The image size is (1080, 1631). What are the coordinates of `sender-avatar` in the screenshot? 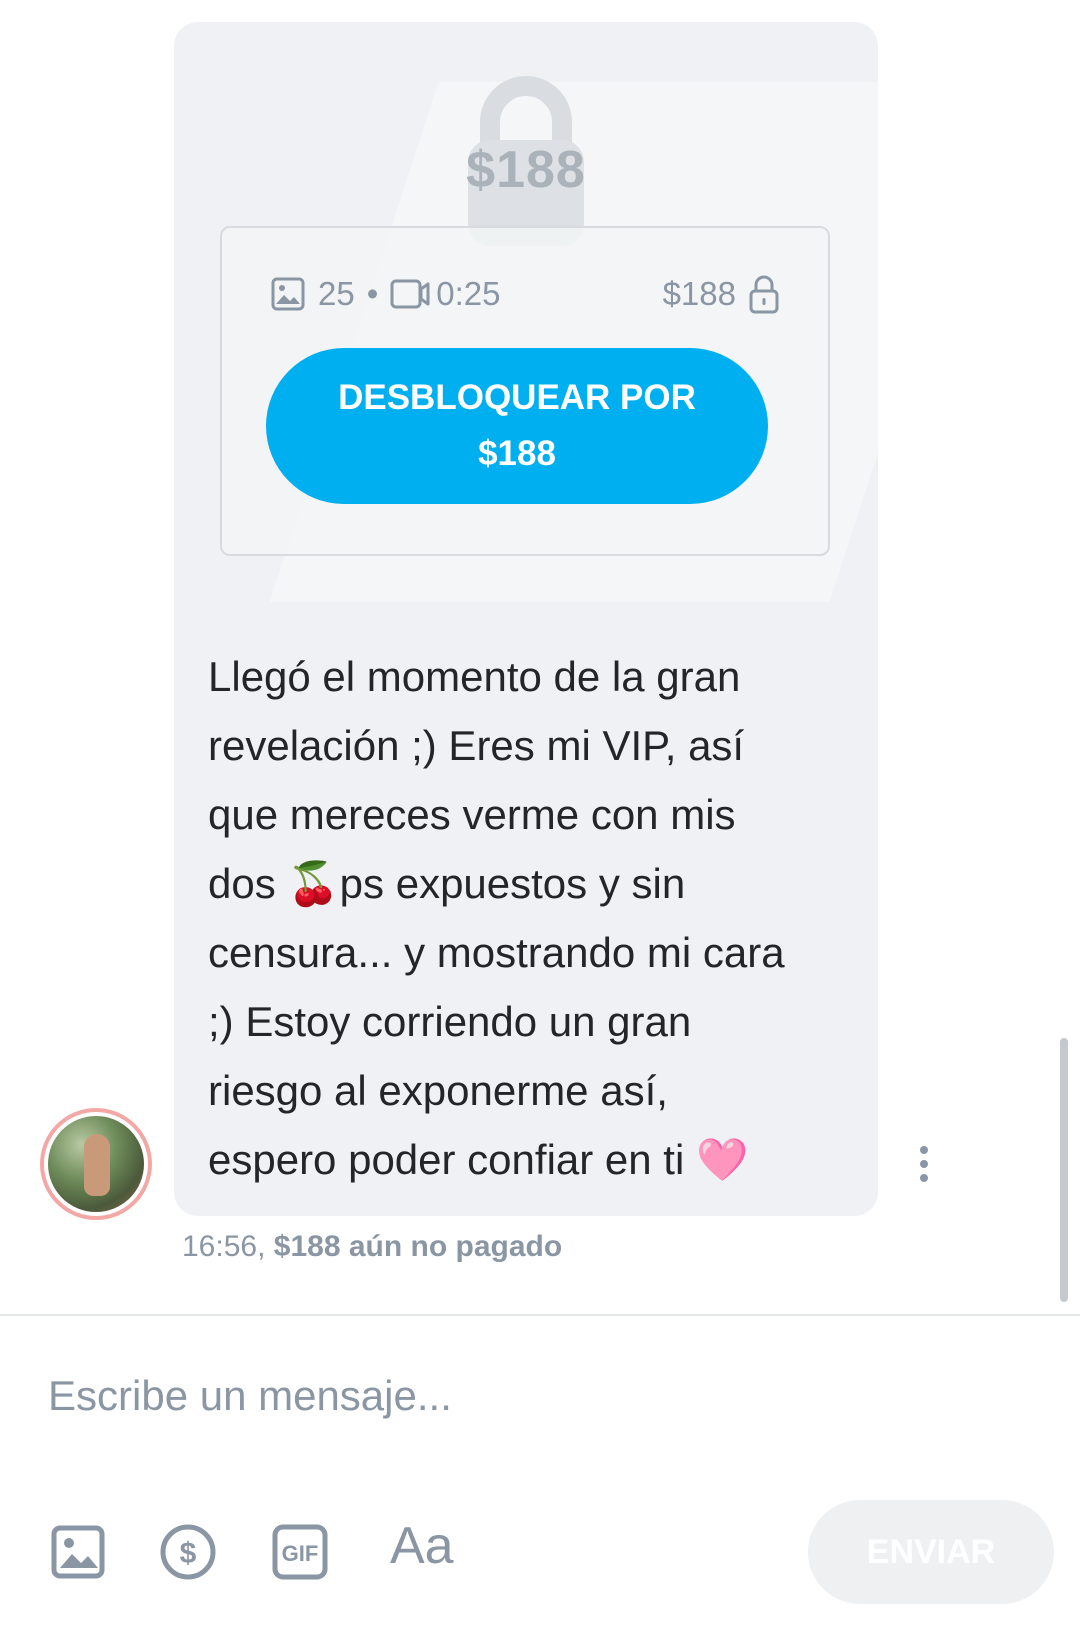 It's located at (96, 1164).